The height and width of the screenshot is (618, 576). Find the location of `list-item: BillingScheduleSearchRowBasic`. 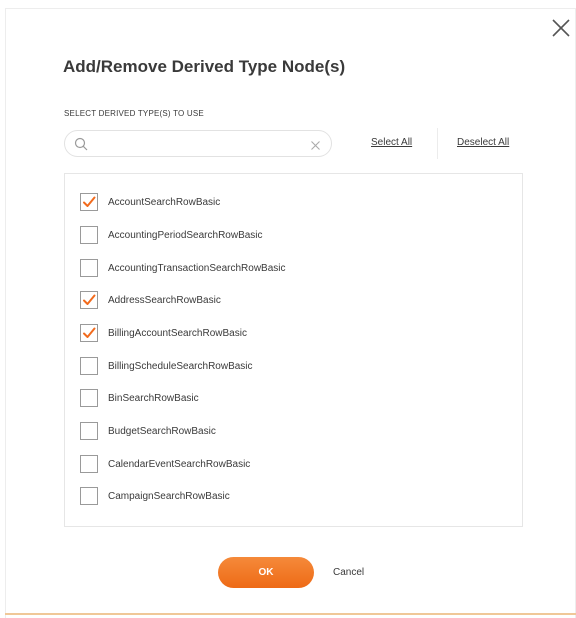

list-item: BillingScheduleSearchRowBasic is located at coordinates (166, 366).